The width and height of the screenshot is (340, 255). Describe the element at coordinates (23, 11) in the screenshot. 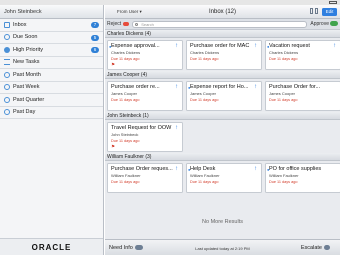

I see `user-name: John Steinbeck` at that location.